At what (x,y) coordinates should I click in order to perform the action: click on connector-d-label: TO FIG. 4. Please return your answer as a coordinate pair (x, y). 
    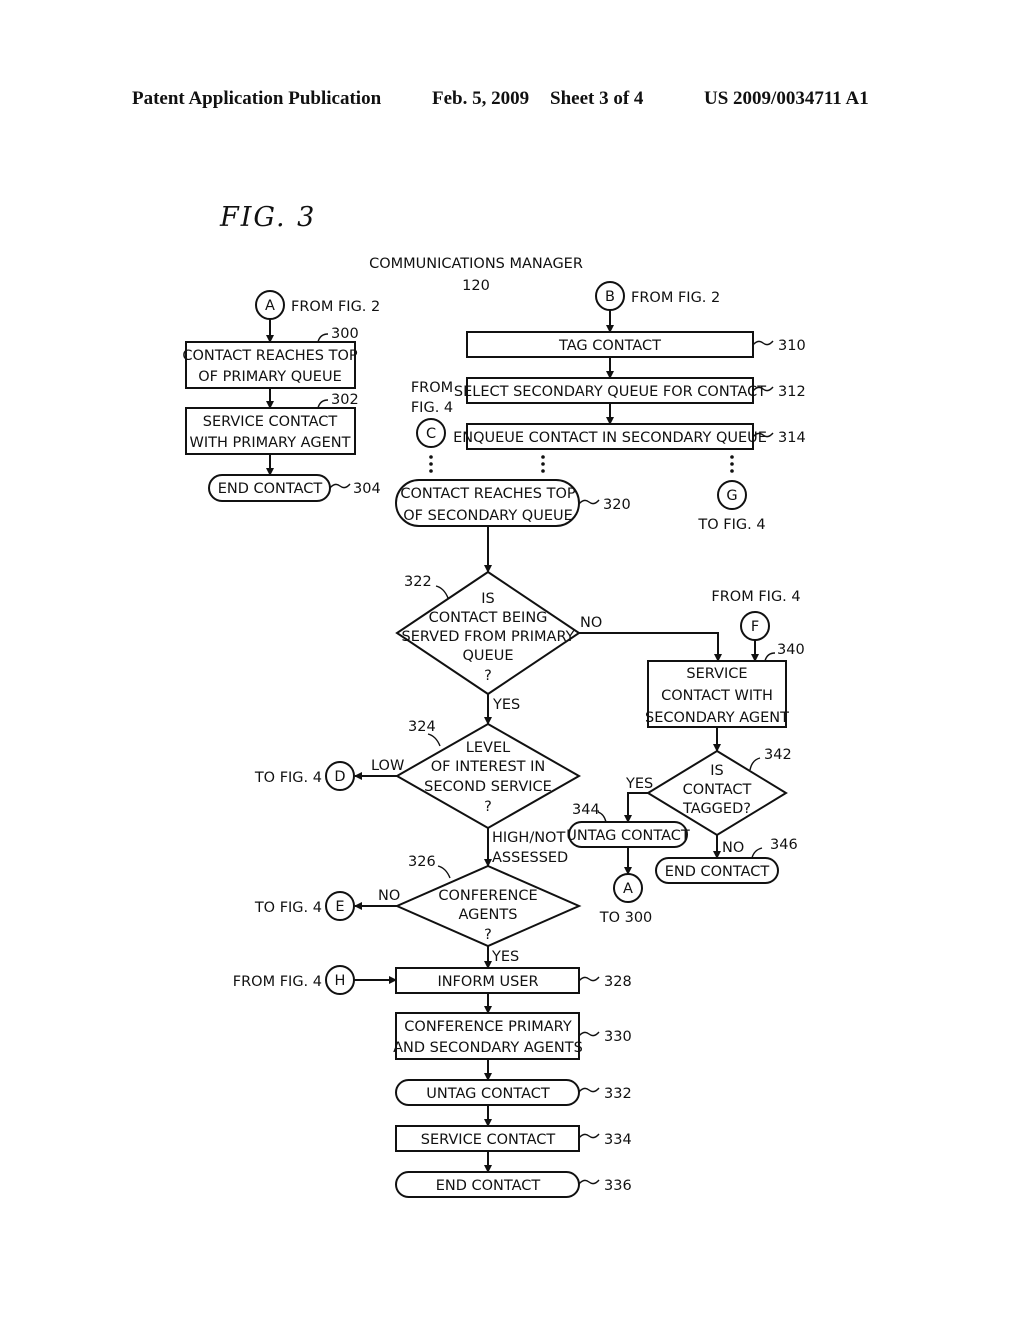
    Looking at the image, I should click on (288, 778).